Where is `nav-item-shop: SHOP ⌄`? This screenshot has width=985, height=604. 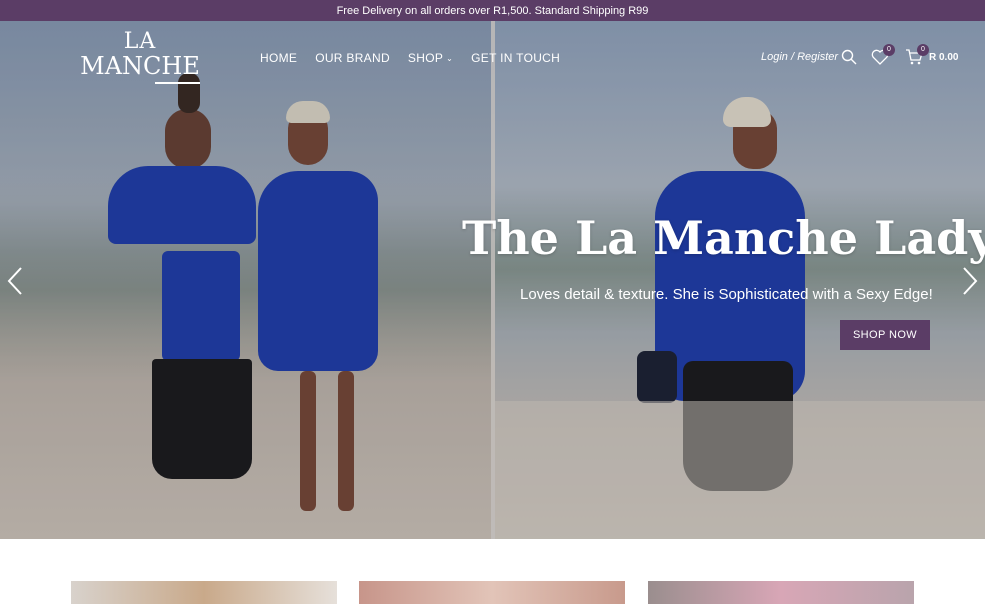
nav-item-shop: SHOP ⌄ is located at coordinates (430, 58).